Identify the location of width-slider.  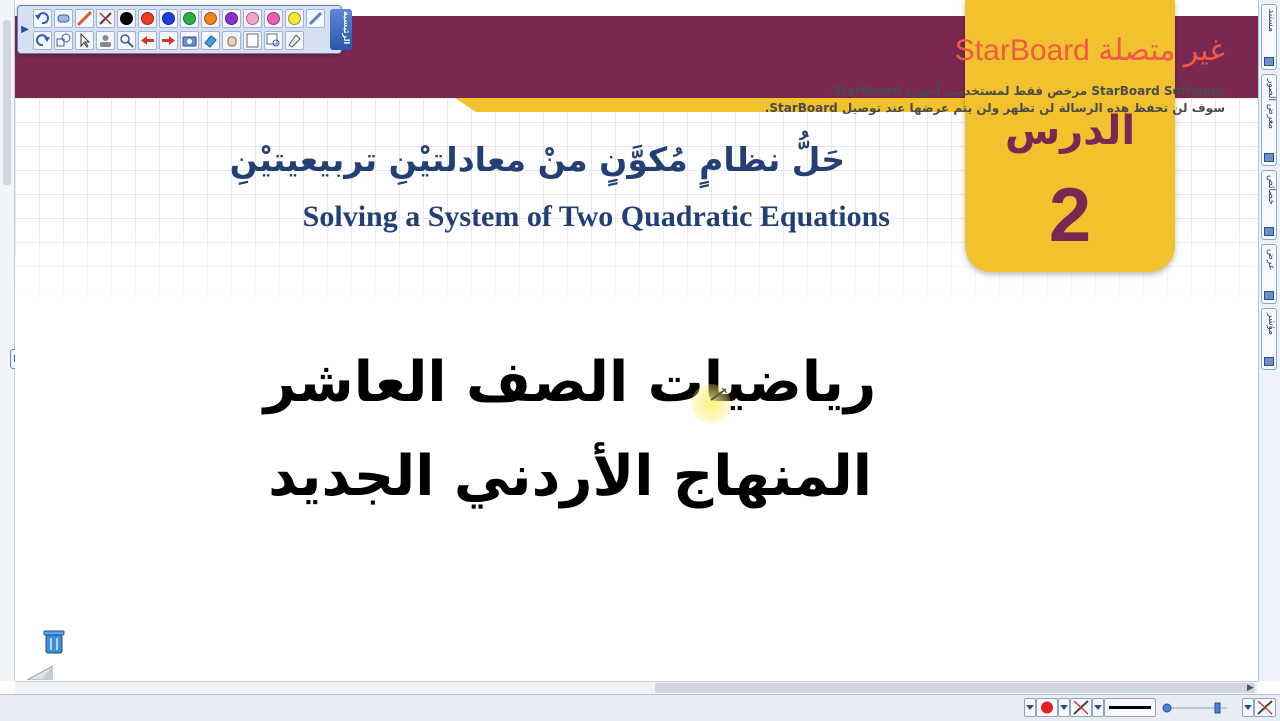
(1197, 707).